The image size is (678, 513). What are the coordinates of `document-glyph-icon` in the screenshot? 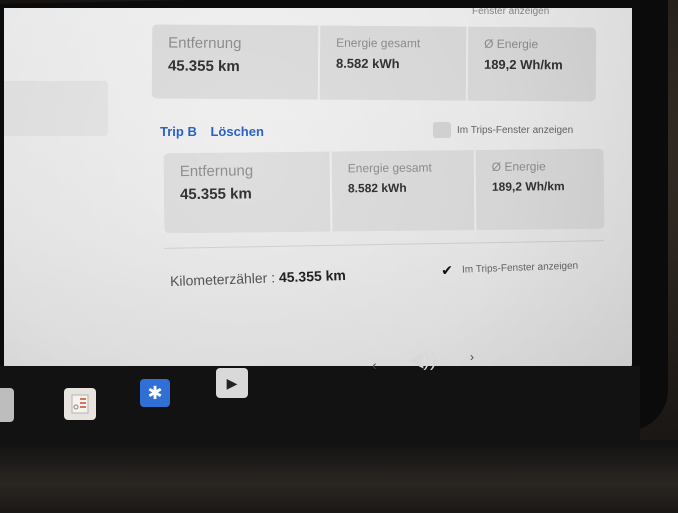 It's located at (80, 404).